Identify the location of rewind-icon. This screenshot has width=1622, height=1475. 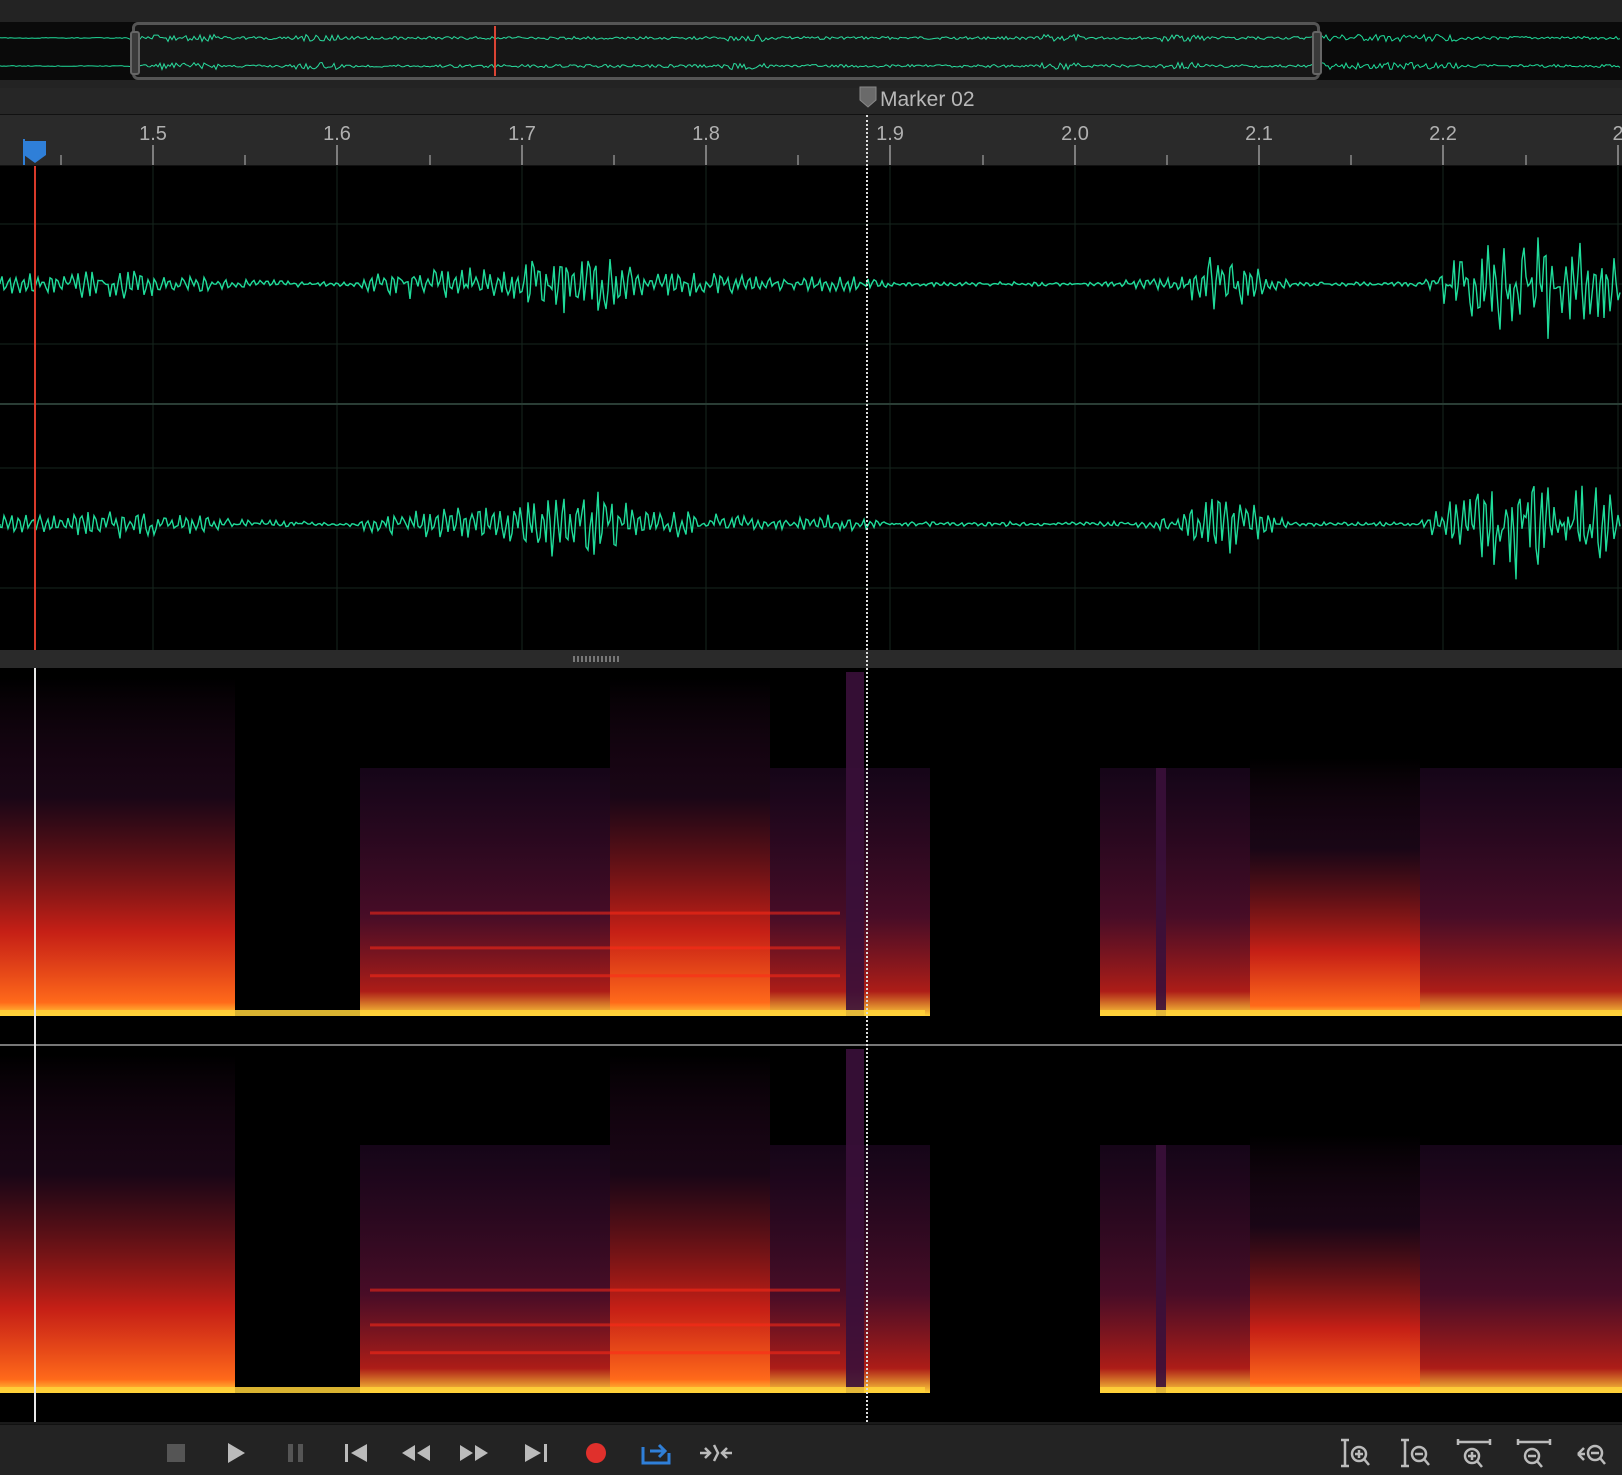
(416, 1453).